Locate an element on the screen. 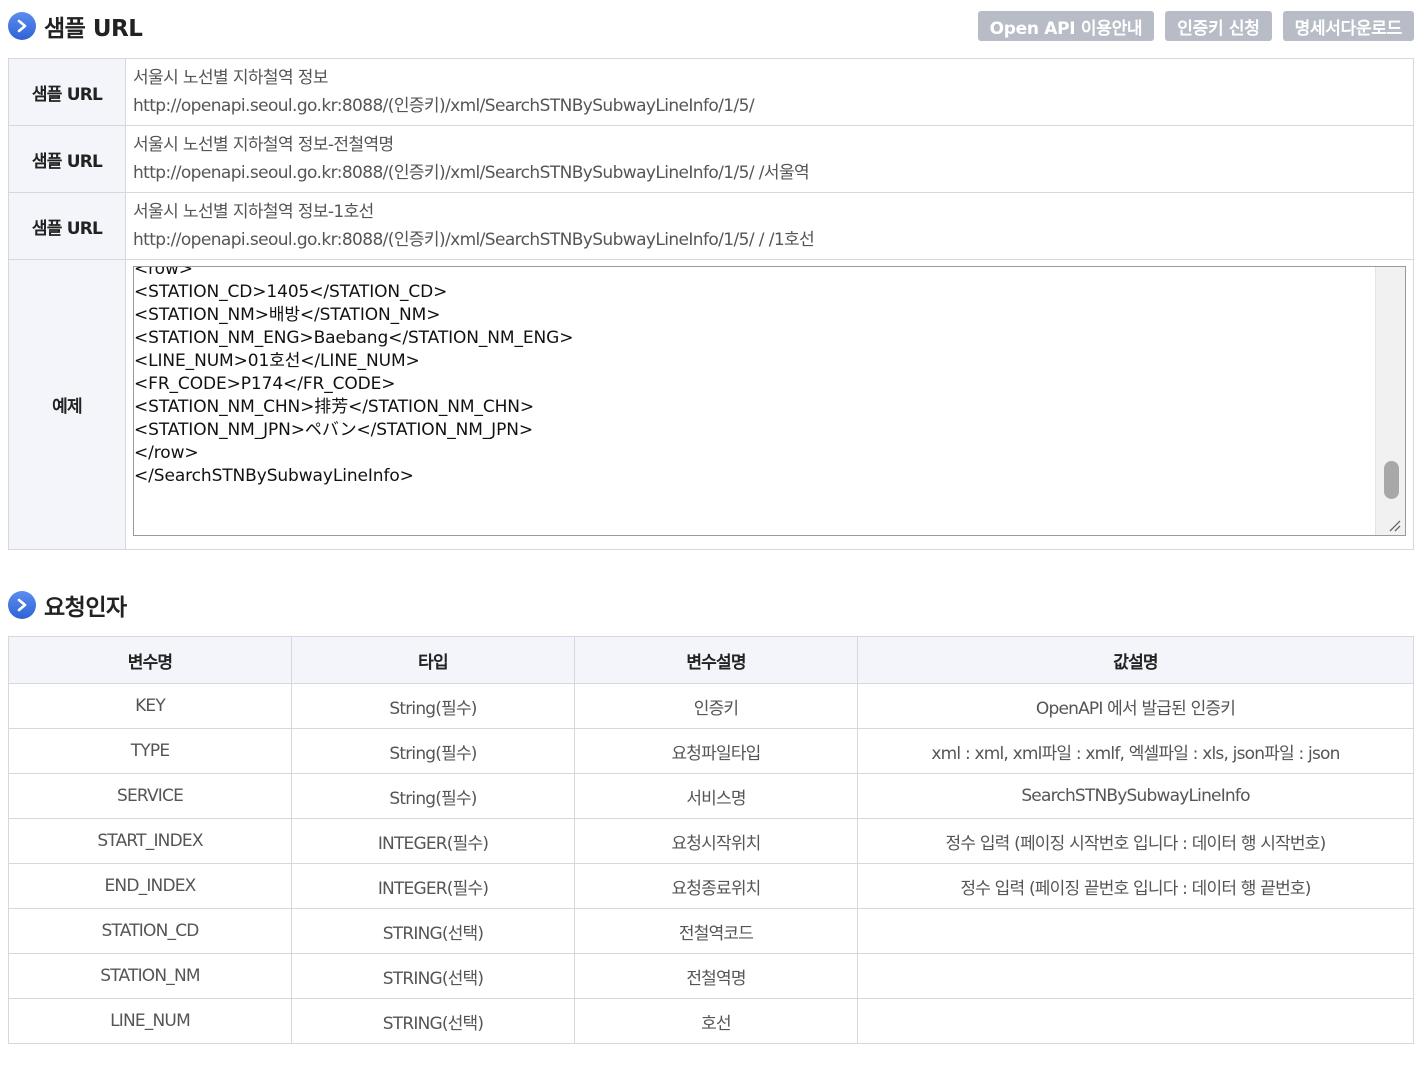 This screenshot has width=1428, height=1074. param-value-description: 정수 입력 (페이징 시작번호 입니다 : 데이터 행 시작번호) is located at coordinates (1135, 841).